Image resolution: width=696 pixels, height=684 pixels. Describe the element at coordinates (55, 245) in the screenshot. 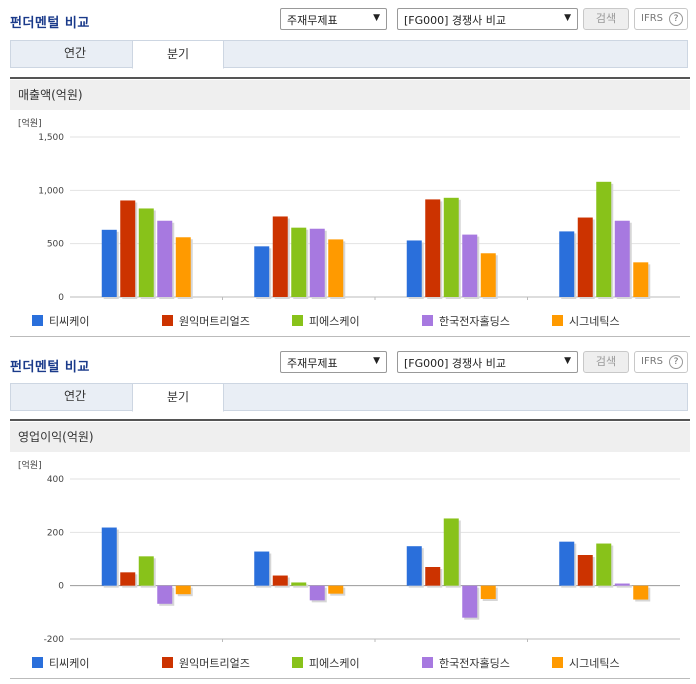

I see `y-tick-label: 500` at that location.